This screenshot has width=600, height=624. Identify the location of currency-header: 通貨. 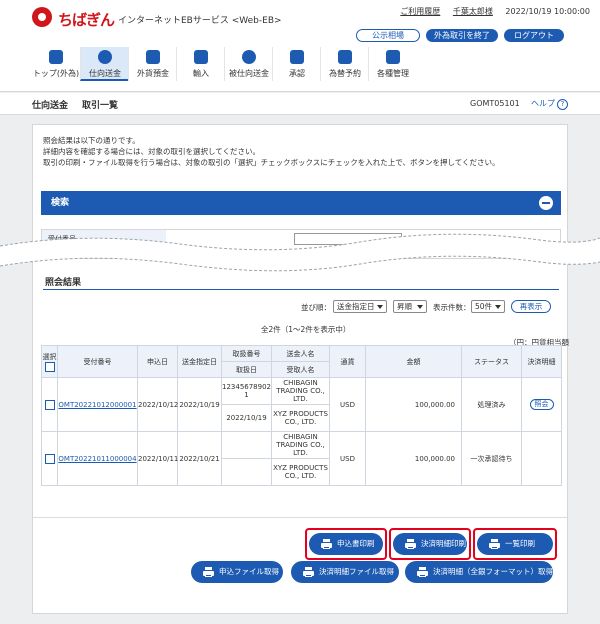
(347, 361).